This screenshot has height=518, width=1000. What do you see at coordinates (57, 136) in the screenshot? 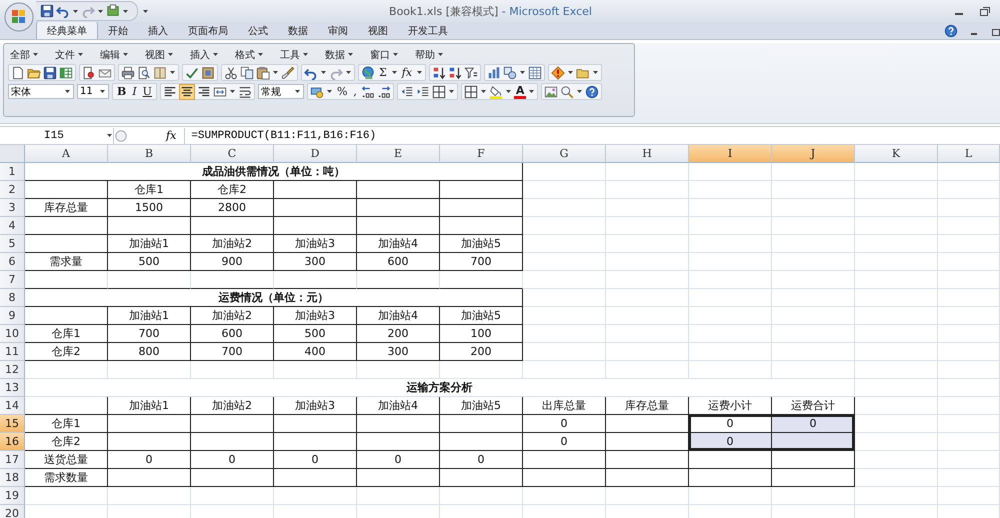
I see `name-box: I15` at bounding box center [57, 136].